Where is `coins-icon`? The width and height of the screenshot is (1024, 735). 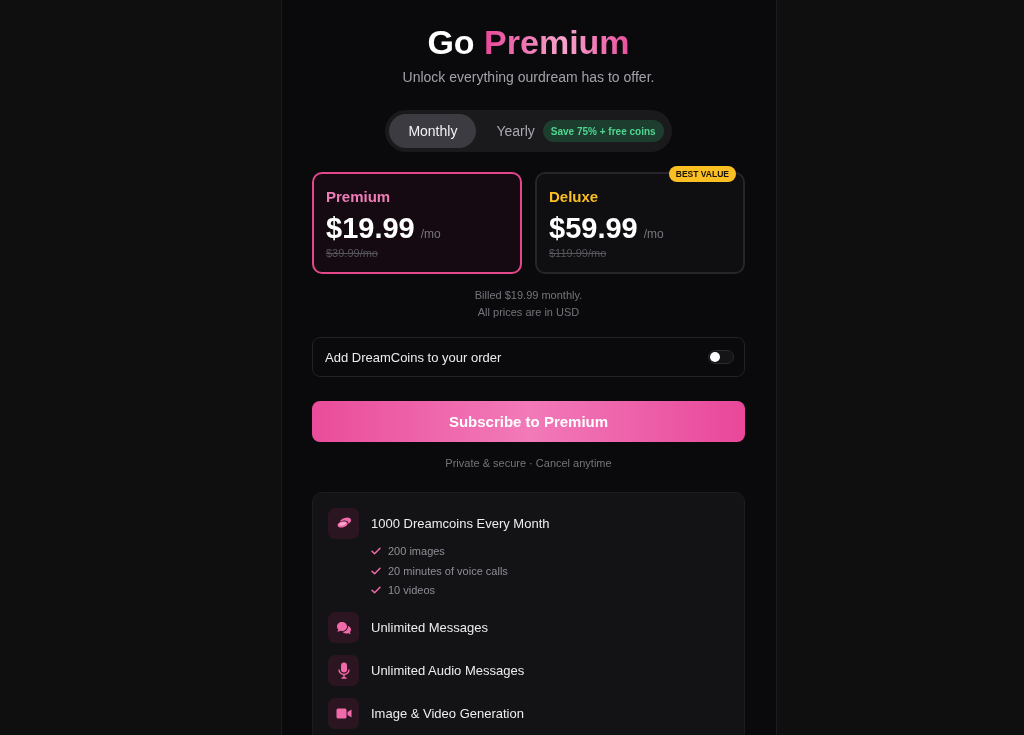
coins-icon is located at coordinates (343, 523).